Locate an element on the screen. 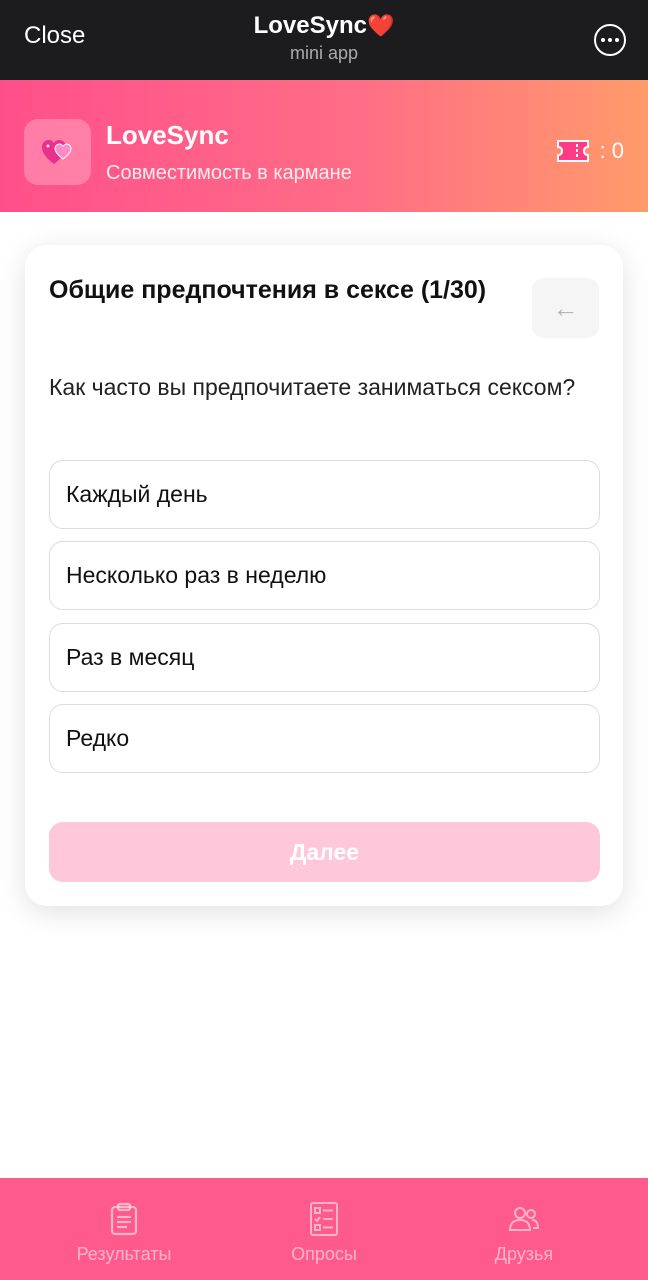  arrow-left-icon: ← is located at coordinates (565, 307).